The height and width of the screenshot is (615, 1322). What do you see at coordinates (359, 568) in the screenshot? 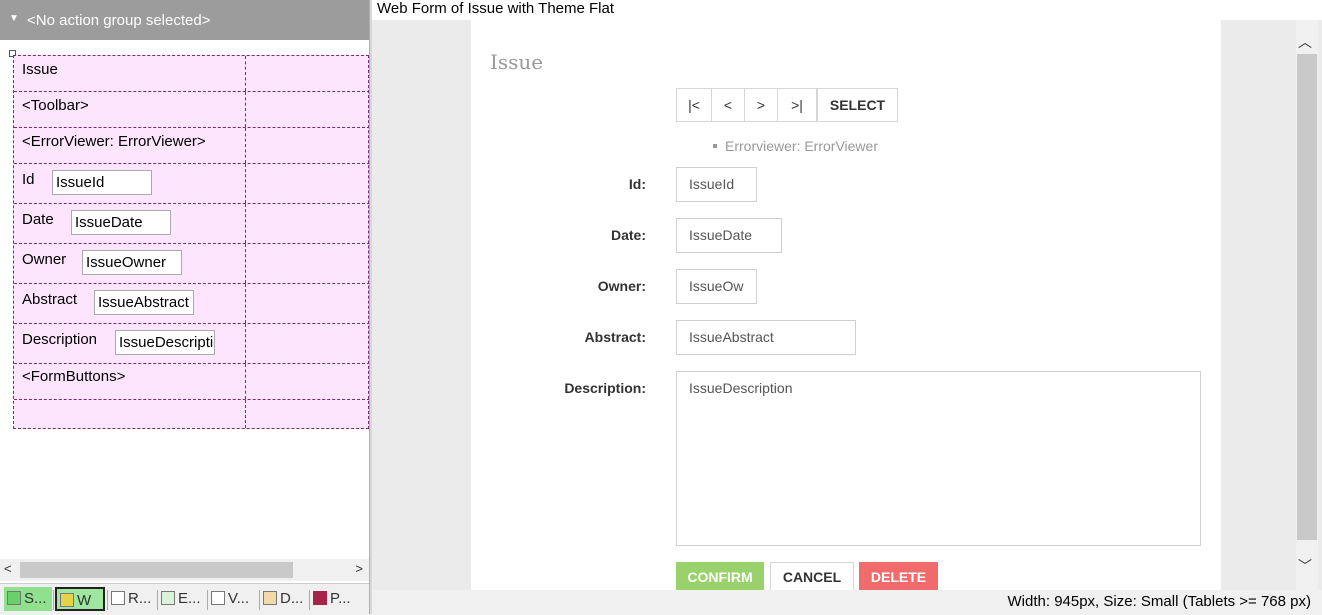
I see `scroll-right-icon: >` at bounding box center [359, 568].